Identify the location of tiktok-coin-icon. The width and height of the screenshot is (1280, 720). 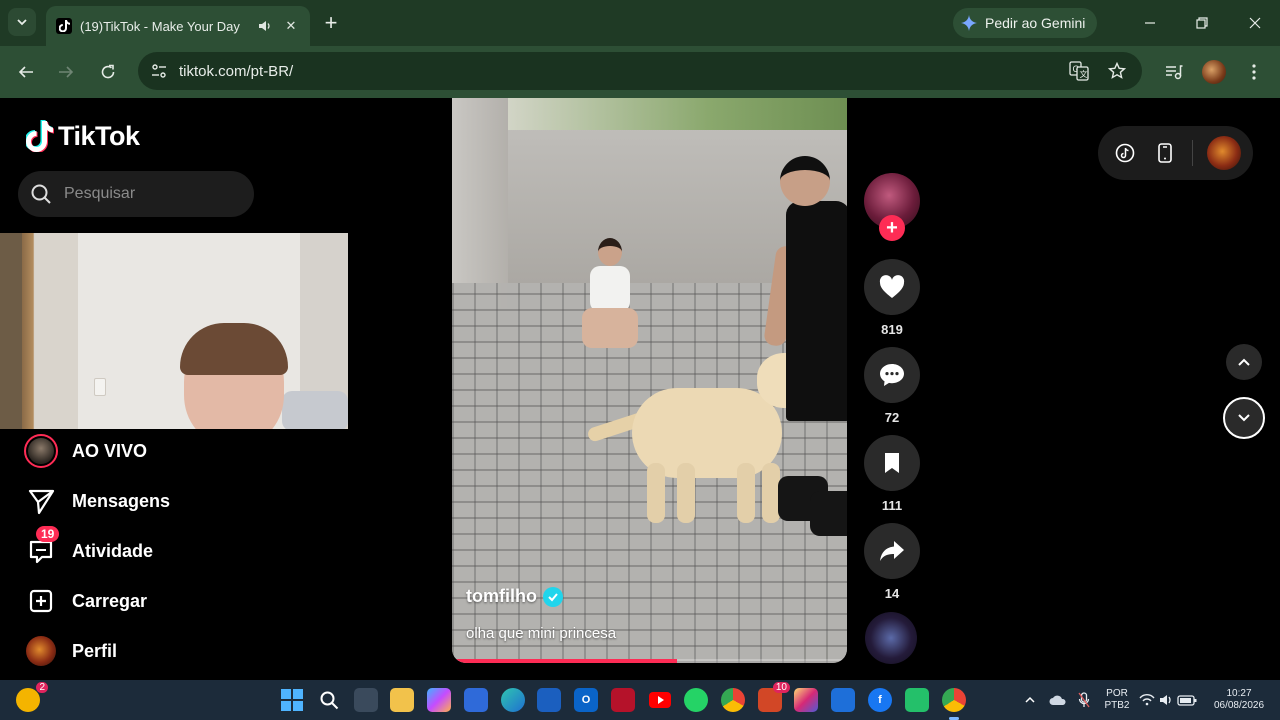
(1125, 153).